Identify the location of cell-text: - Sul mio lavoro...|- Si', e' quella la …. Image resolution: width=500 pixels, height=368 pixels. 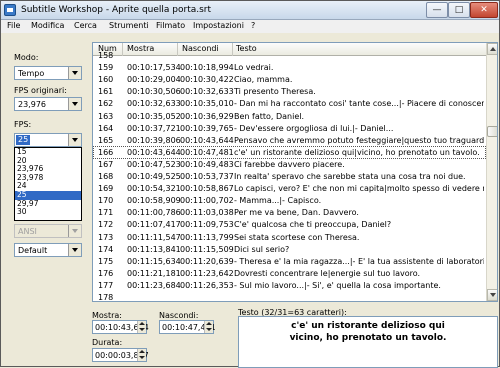
(337, 285).